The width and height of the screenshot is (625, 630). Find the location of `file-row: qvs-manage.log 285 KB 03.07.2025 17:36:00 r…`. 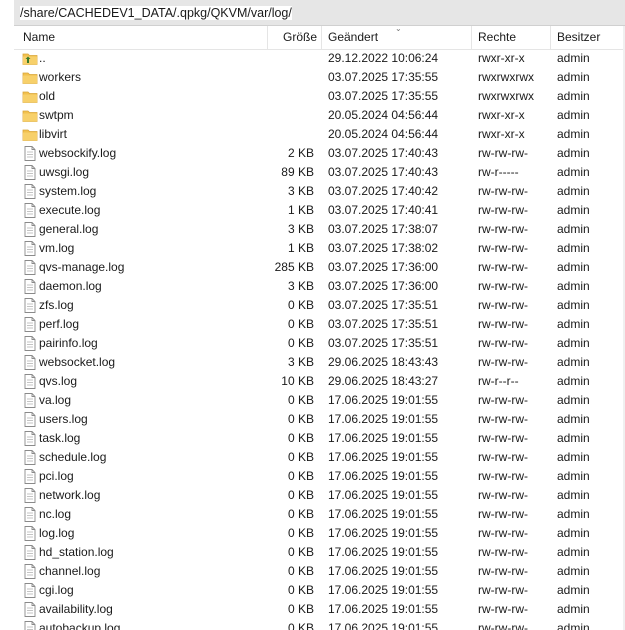

file-row: qvs-manage.log 285 KB 03.07.2025 17:36:00 r… is located at coordinates (319, 267).